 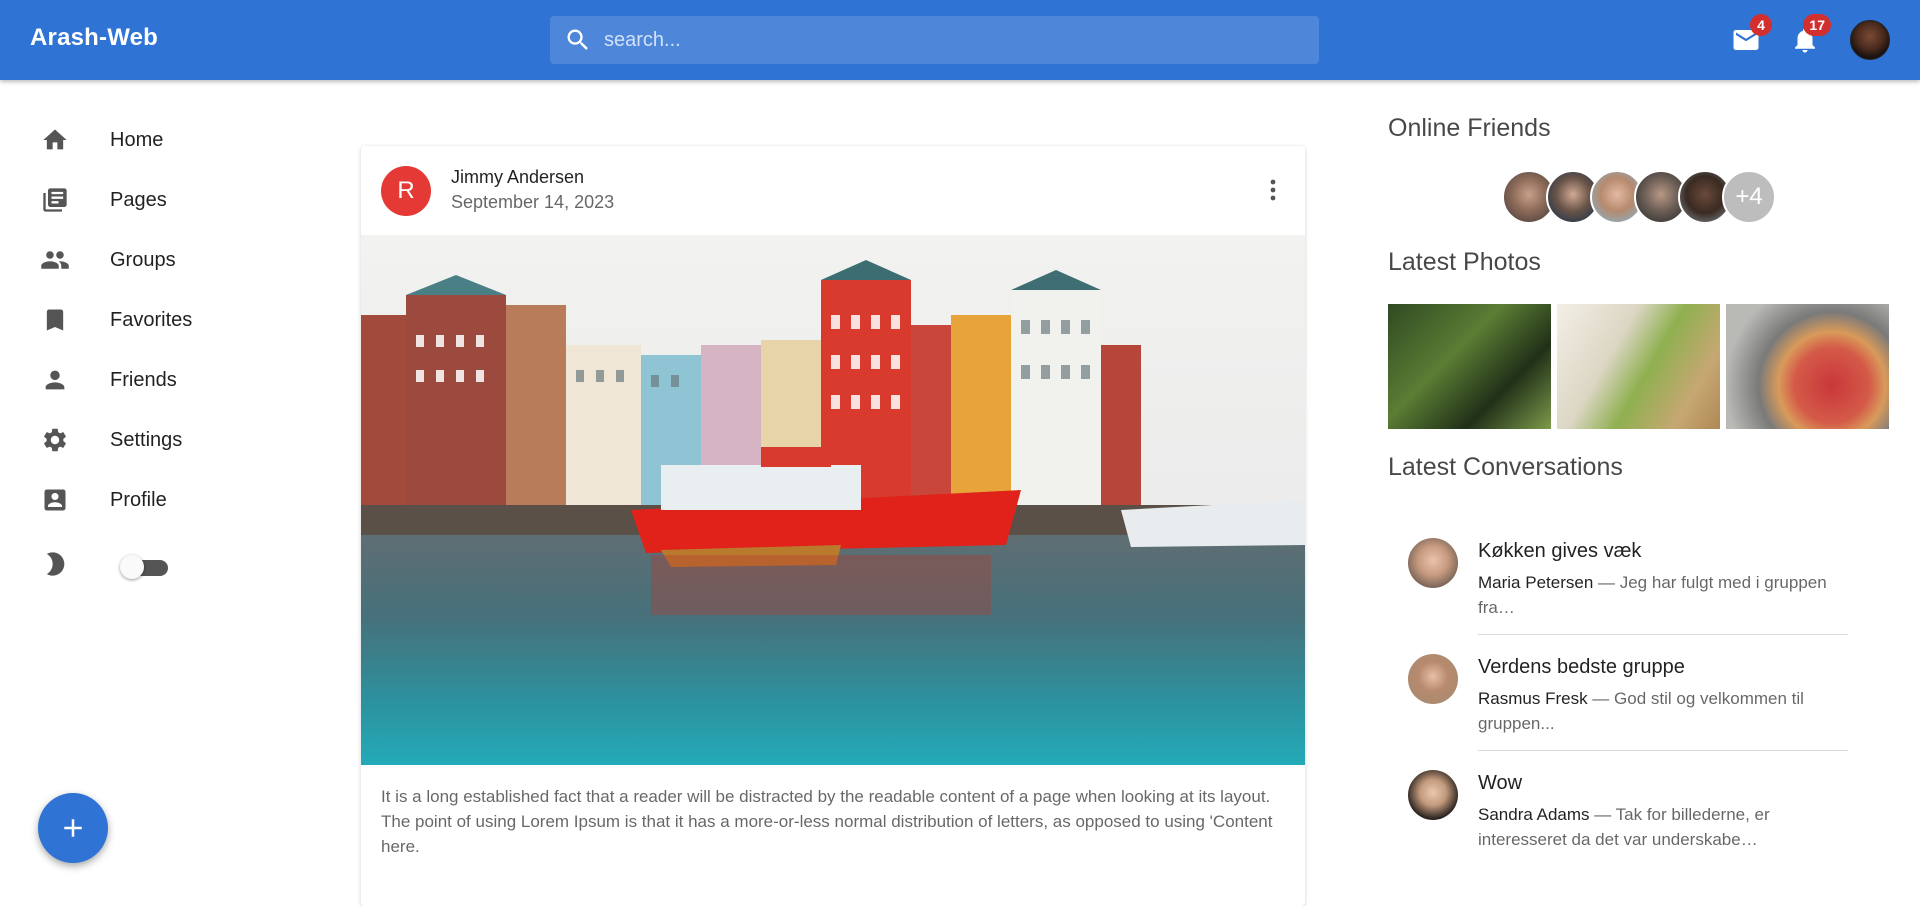 What do you see at coordinates (1534, 814) in the screenshot?
I see `conversation-sender: Sandra Adams` at bounding box center [1534, 814].